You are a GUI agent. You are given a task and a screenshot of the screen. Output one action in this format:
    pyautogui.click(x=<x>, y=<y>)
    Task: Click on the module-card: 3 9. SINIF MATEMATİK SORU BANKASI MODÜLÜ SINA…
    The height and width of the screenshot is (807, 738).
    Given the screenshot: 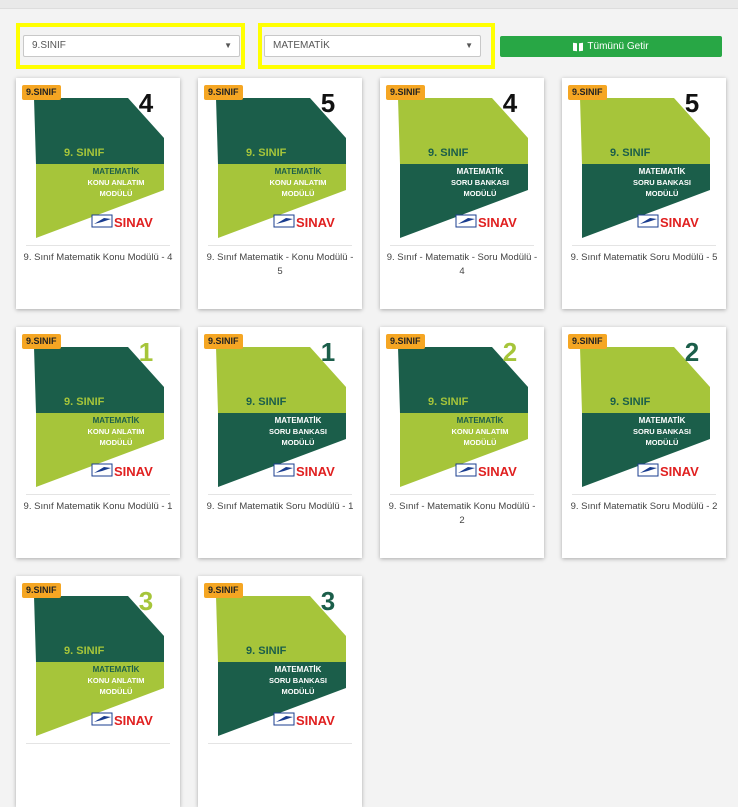 What is the action you would take?
    pyautogui.click(x=280, y=691)
    